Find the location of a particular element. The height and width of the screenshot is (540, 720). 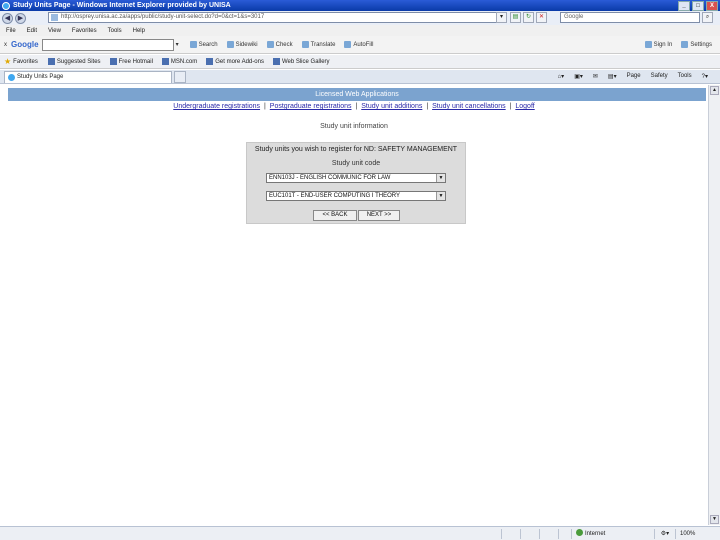

menu-favorites: Favorites is located at coordinates (84, 31).